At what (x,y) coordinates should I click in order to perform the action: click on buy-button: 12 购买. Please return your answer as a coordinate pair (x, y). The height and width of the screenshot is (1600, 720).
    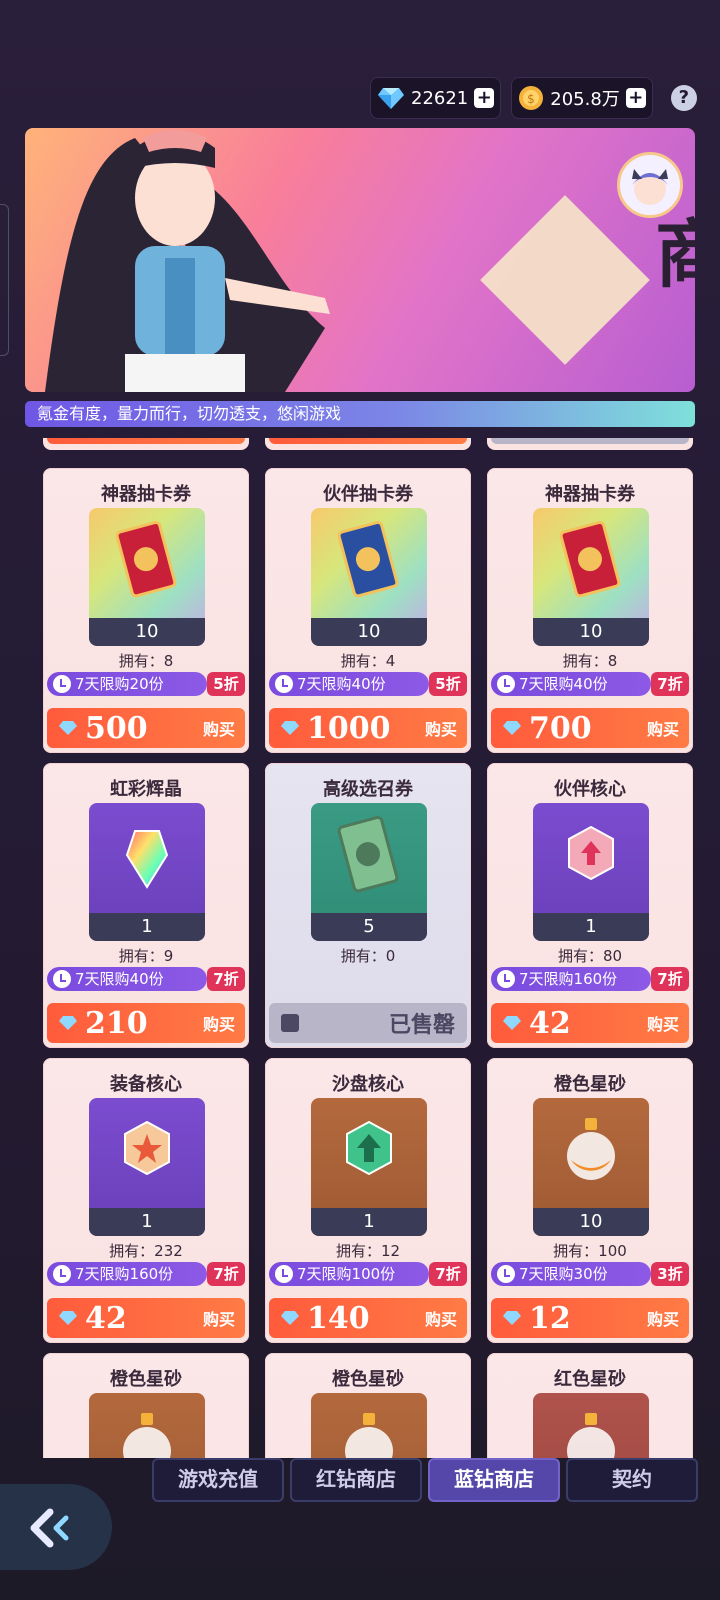
    Looking at the image, I should click on (590, 1318).